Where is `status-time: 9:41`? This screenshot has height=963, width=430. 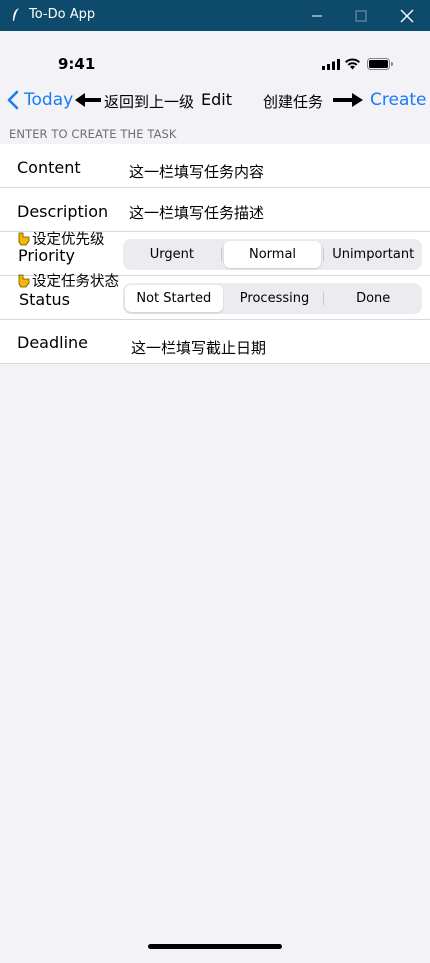 status-time: 9:41 is located at coordinates (77, 64).